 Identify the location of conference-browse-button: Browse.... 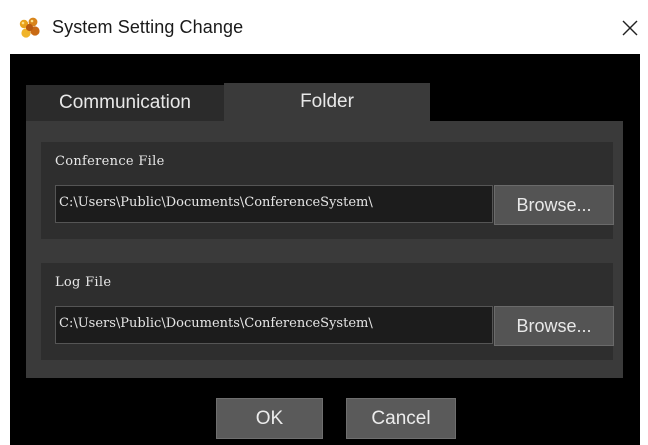
(554, 205).